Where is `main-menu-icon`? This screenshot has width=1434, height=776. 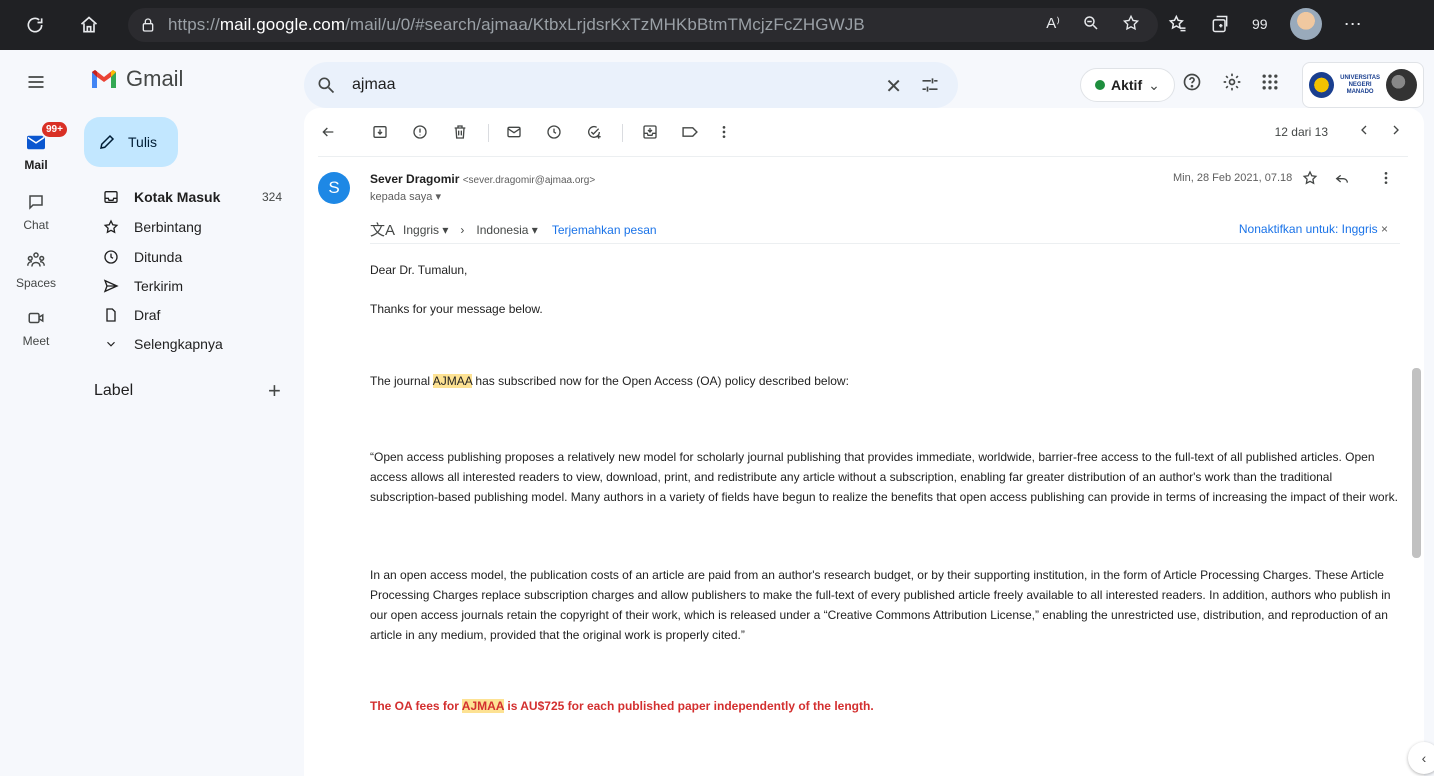
main-menu-icon is located at coordinates (36, 82).